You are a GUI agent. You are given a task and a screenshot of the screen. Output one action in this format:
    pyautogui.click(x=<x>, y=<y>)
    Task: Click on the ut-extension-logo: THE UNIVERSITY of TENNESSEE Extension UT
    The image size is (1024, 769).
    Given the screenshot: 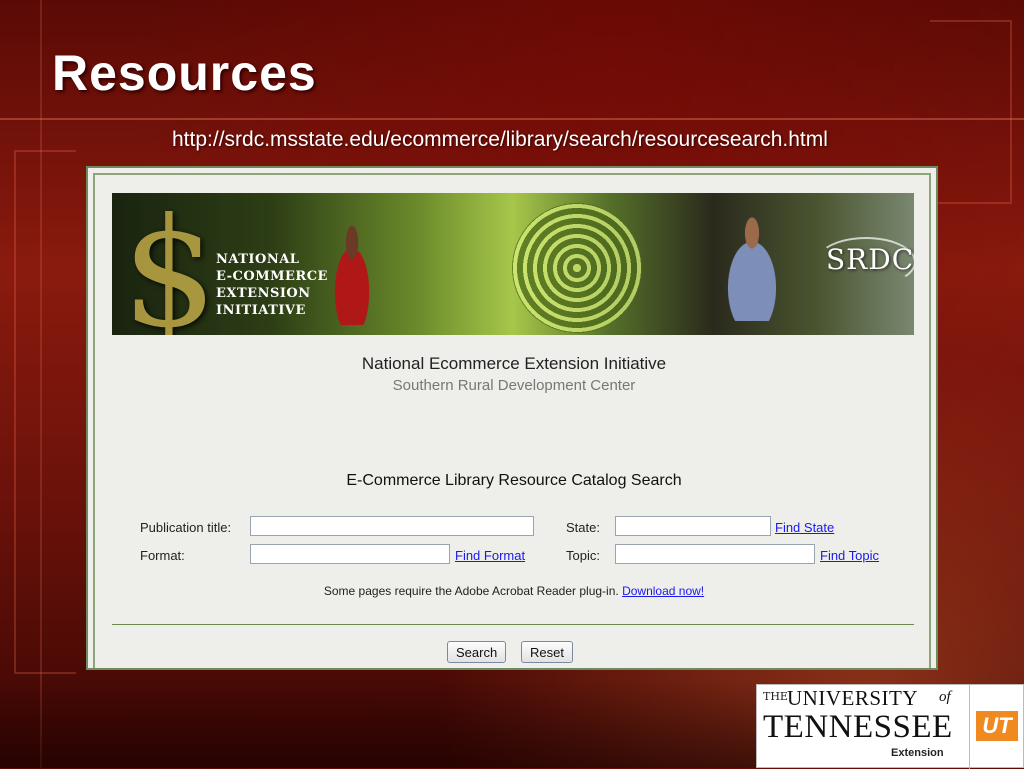 What is the action you would take?
    pyautogui.click(x=890, y=726)
    